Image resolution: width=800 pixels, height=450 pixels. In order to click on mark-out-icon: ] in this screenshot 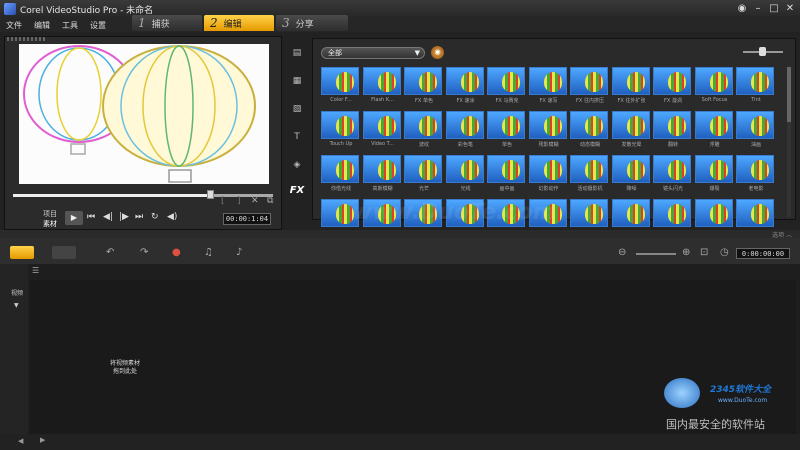, I will do `click(239, 201)`.